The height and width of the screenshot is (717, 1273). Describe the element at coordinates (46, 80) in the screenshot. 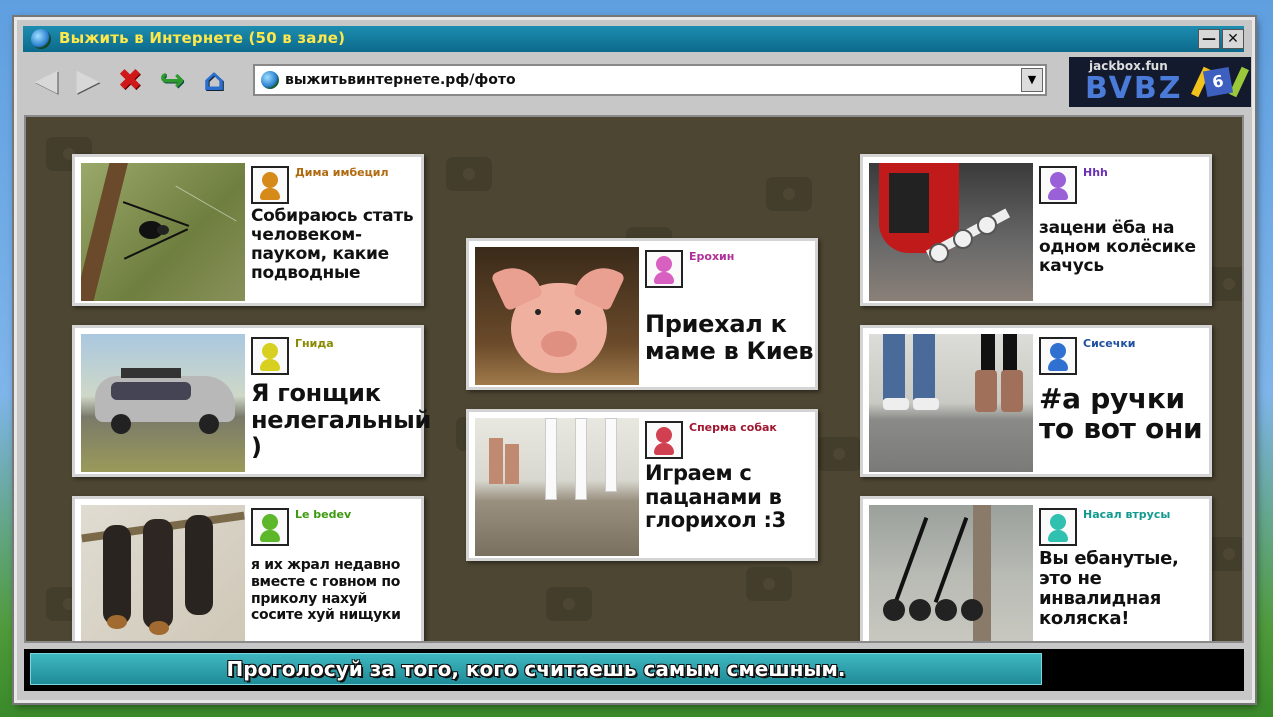

I see `back-arrow-icon: ◀` at that location.